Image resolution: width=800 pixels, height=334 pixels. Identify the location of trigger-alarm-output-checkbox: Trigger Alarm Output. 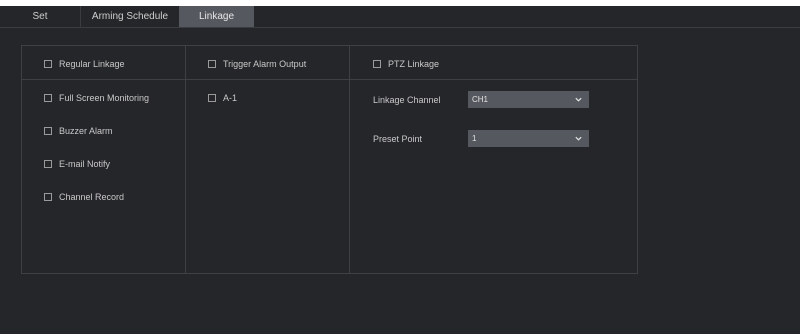
(257, 64).